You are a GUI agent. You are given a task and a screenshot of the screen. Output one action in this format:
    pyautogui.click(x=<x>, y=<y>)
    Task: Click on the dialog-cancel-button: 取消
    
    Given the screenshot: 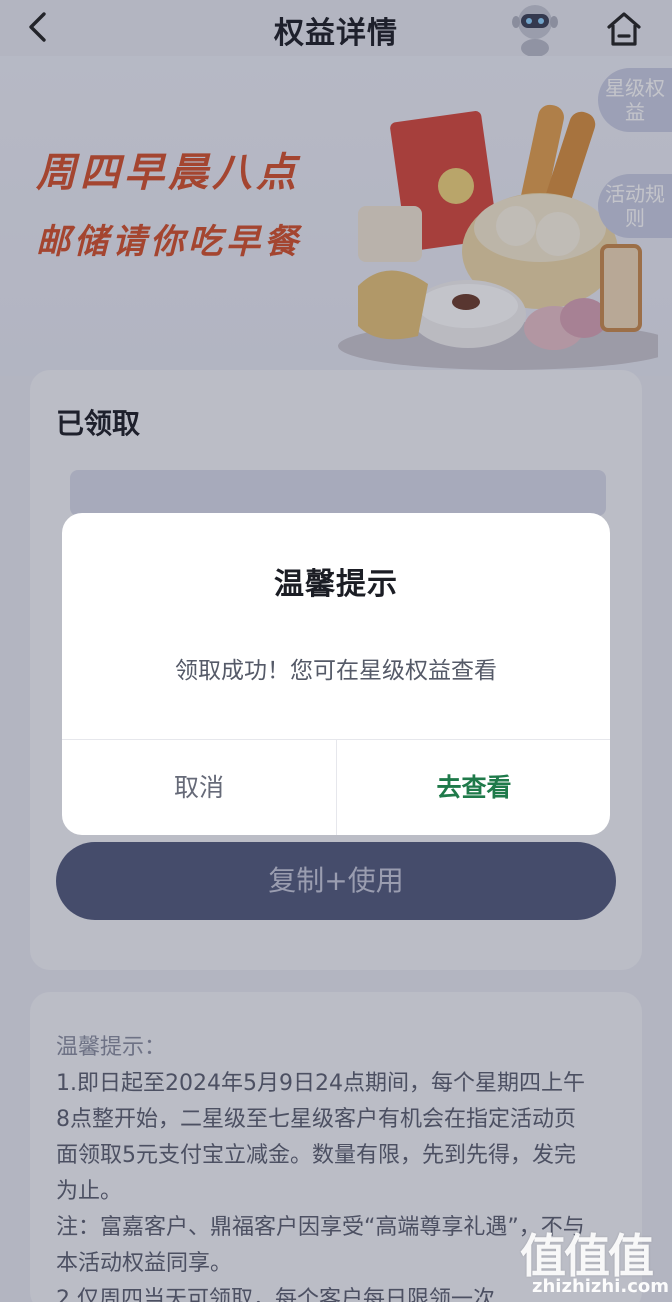 What is the action you would take?
    pyautogui.click(x=199, y=787)
    